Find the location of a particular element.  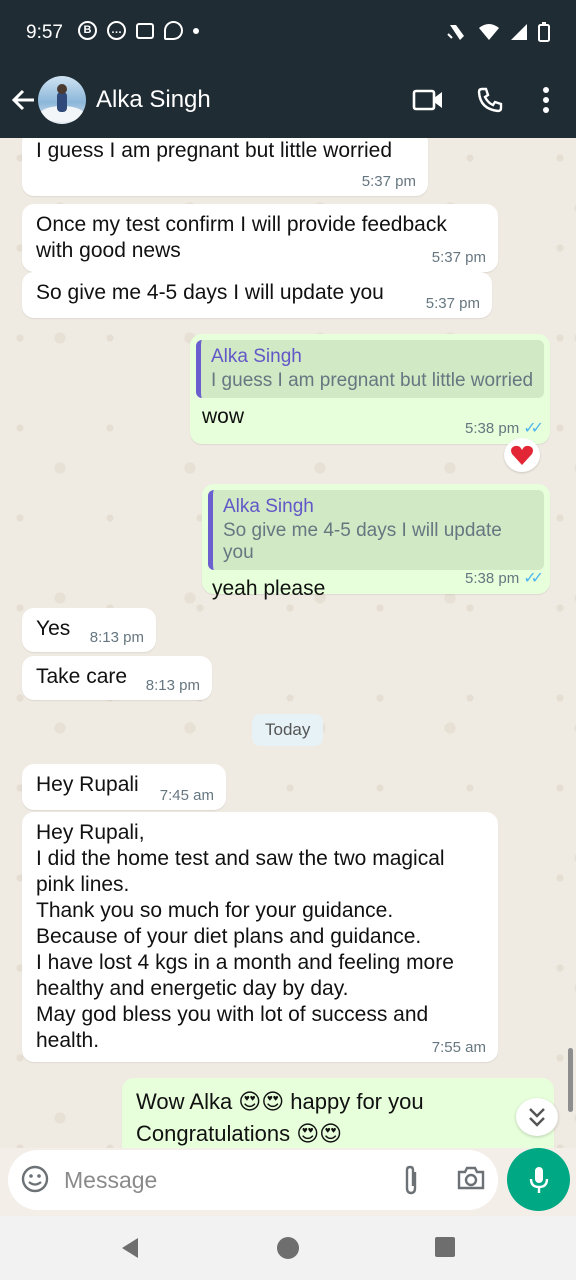

message-incoming: Yes 8:13 pm is located at coordinates (89, 630).